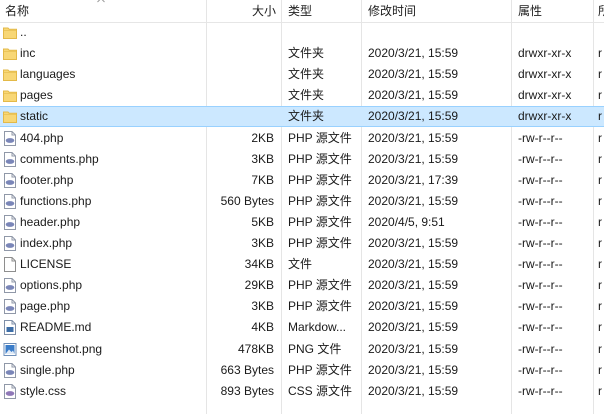 The height and width of the screenshot is (414, 604). Describe the element at coordinates (42, 138) in the screenshot. I see `file-name: 404.php` at that location.